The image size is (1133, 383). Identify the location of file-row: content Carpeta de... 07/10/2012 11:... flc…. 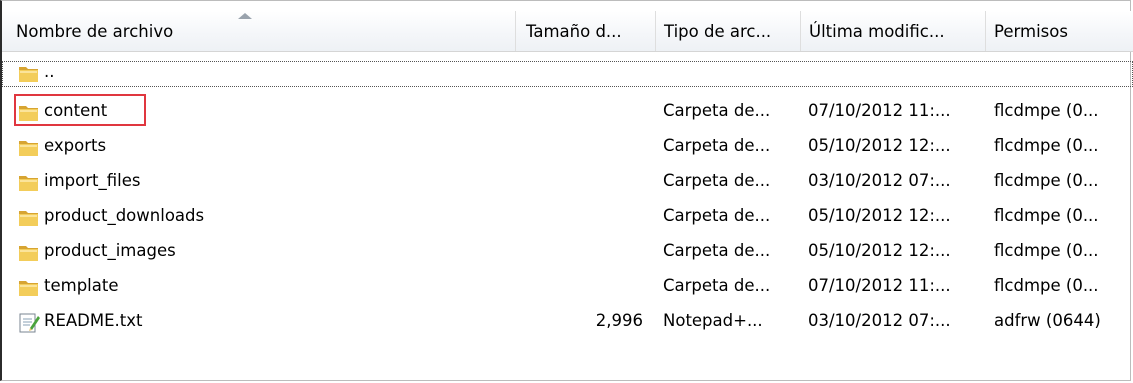
(567, 111).